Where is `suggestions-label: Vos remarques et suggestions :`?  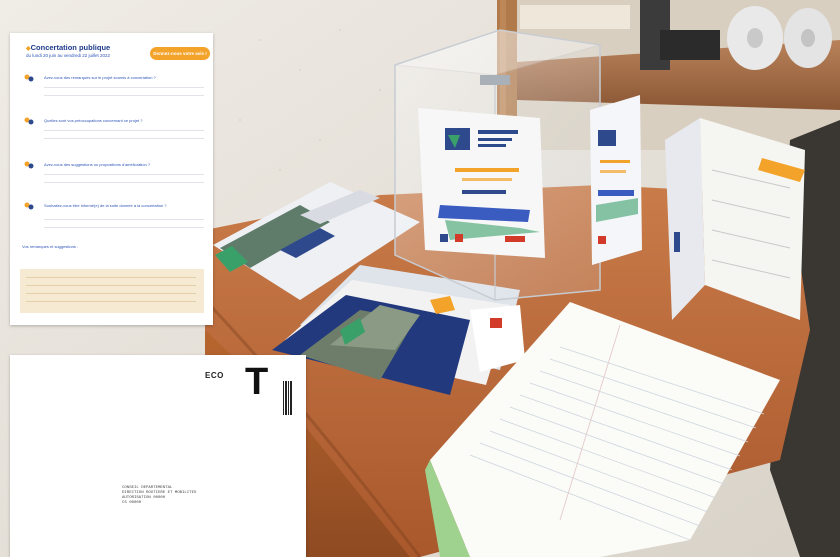
suggestions-label: Vos remarques et suggestions : is located at coordinates (50, 246).